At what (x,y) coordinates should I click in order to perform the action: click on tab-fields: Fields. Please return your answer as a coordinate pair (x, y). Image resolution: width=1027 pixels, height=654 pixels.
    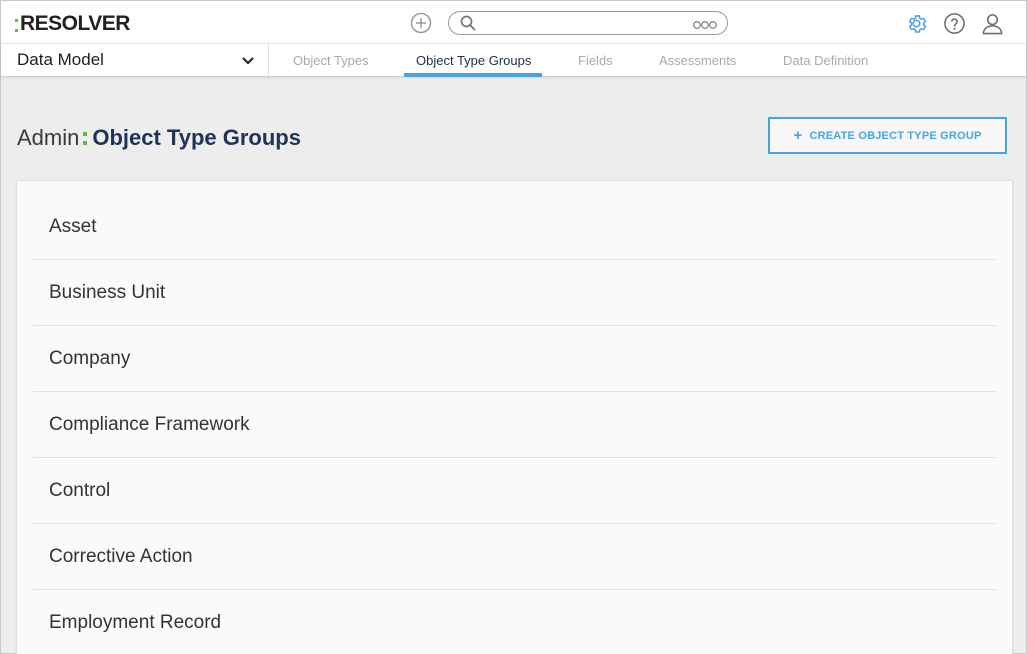
    Looking at the image, I should click on (595, 60).